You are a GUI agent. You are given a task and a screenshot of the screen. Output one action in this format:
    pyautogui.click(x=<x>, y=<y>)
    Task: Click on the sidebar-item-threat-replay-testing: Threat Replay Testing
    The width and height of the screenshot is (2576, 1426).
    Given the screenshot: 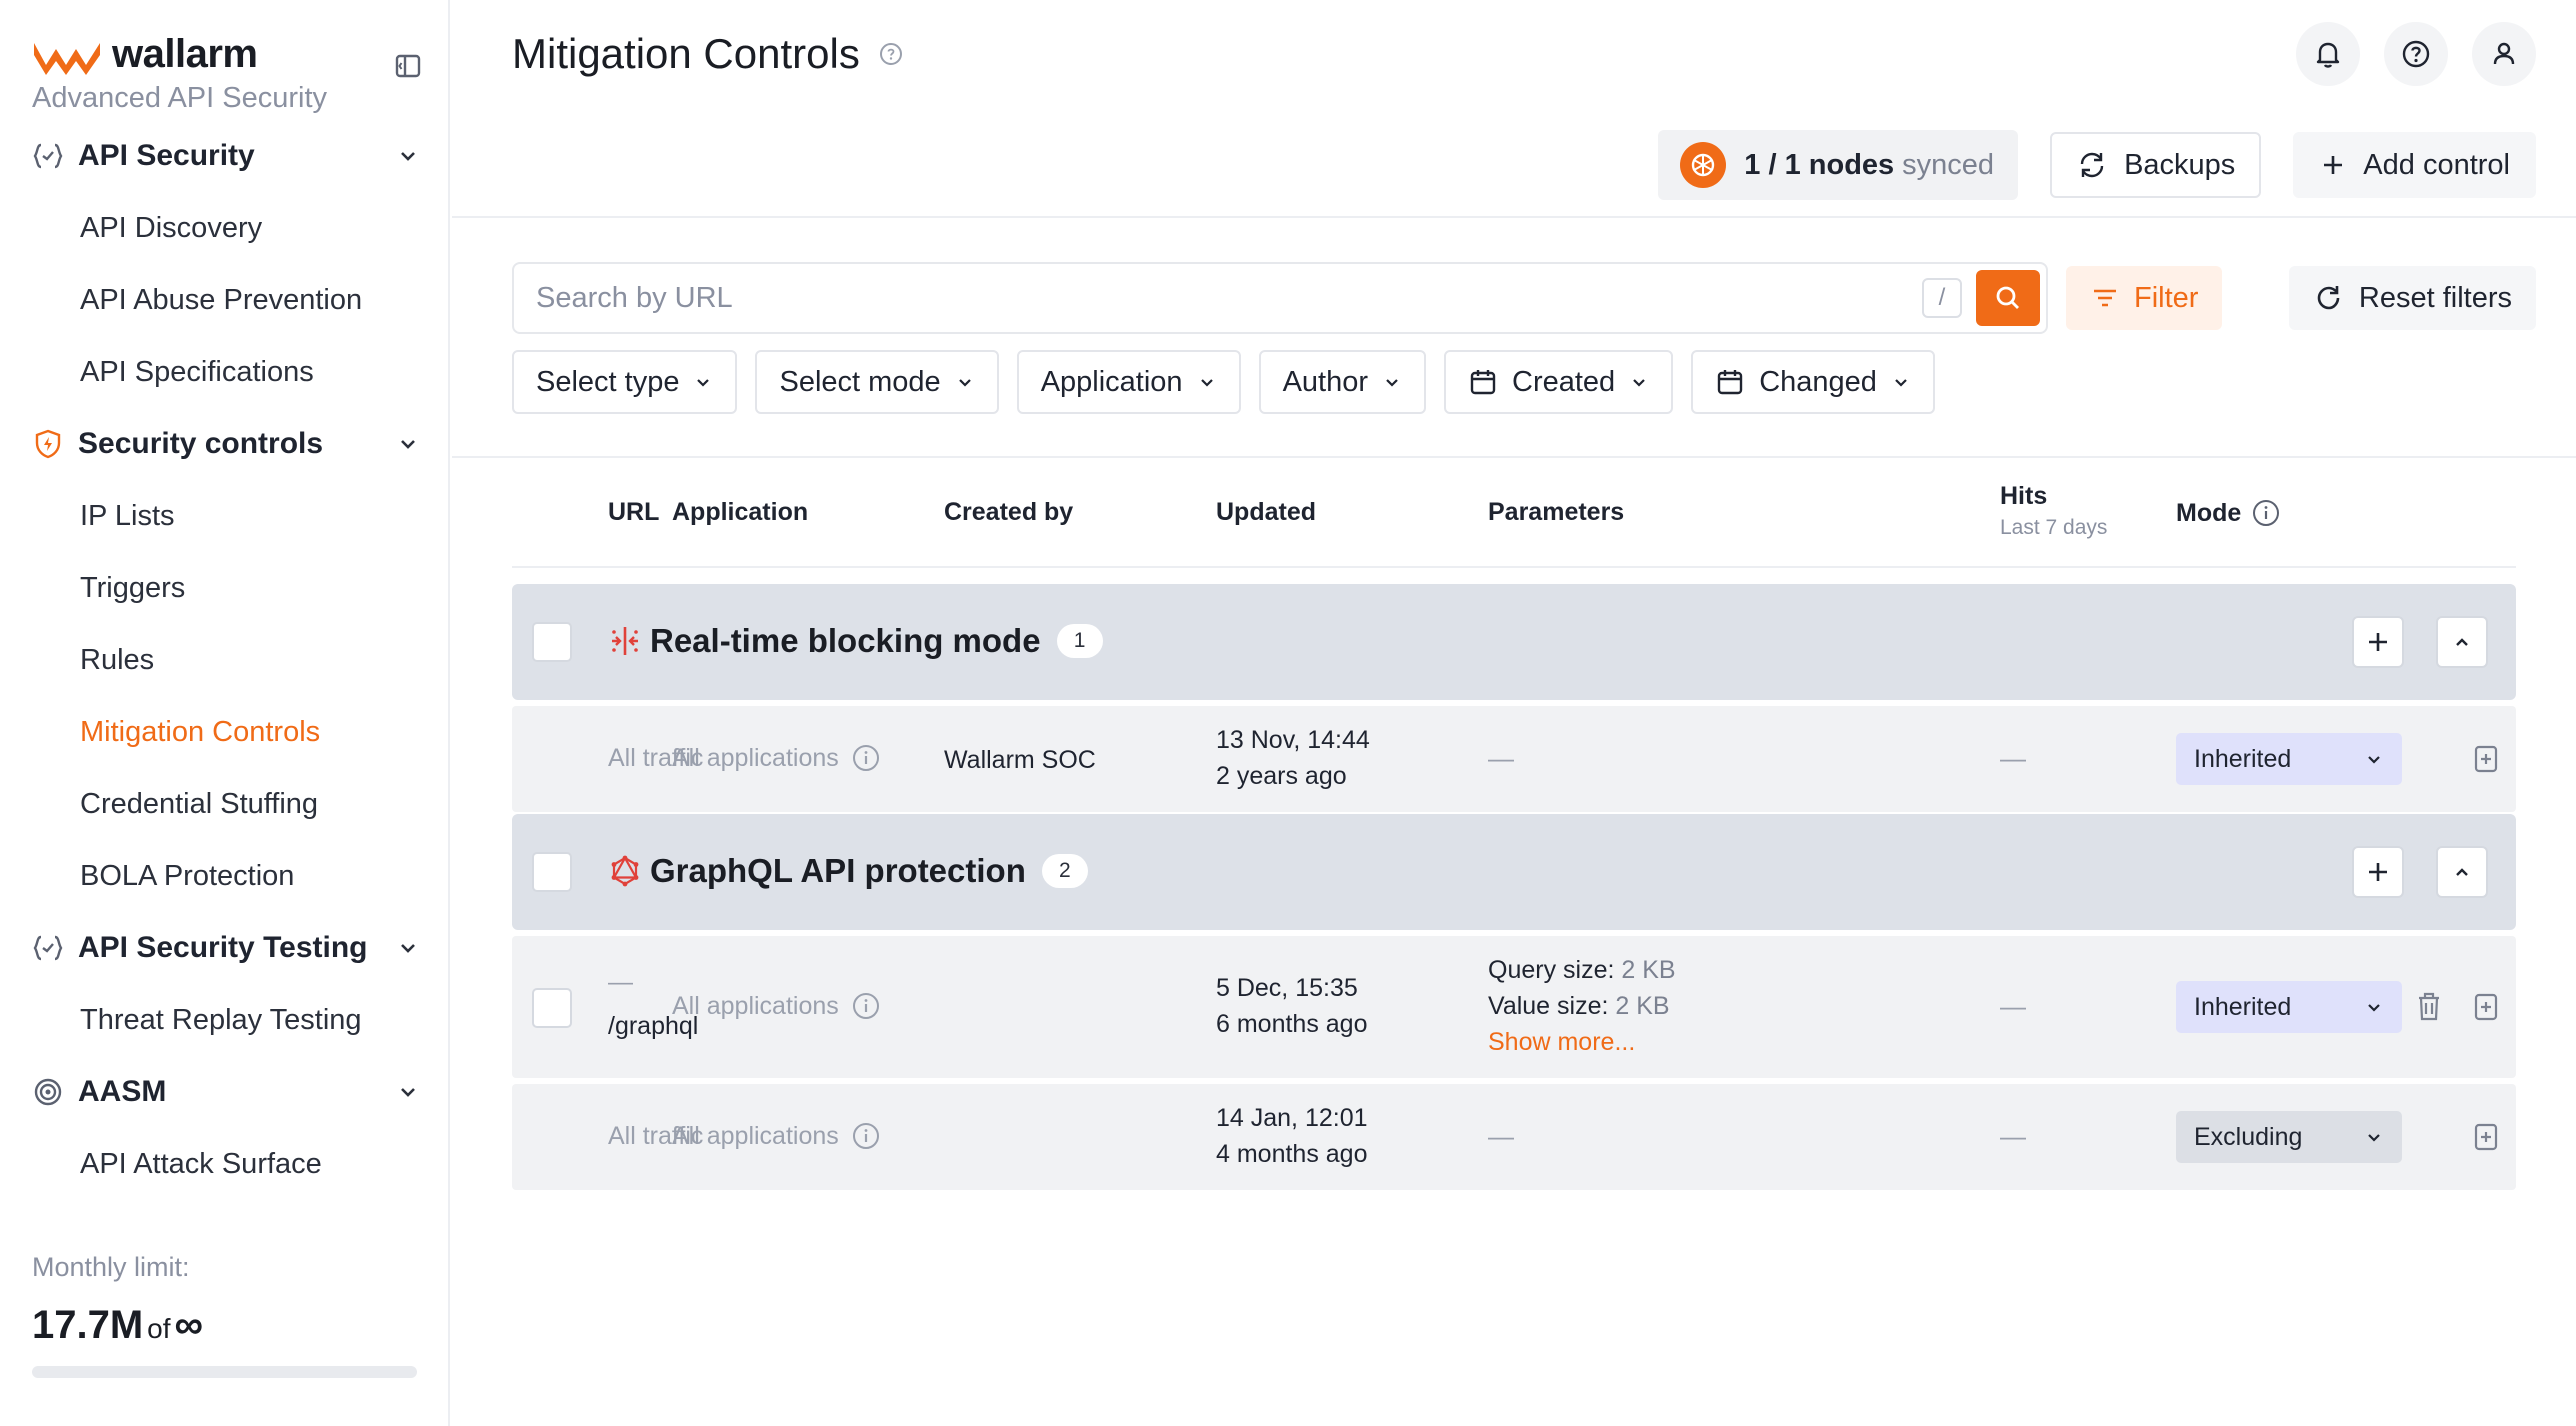 What is the action you would take?
    pyautogui.click(x=224, y=1020)
    